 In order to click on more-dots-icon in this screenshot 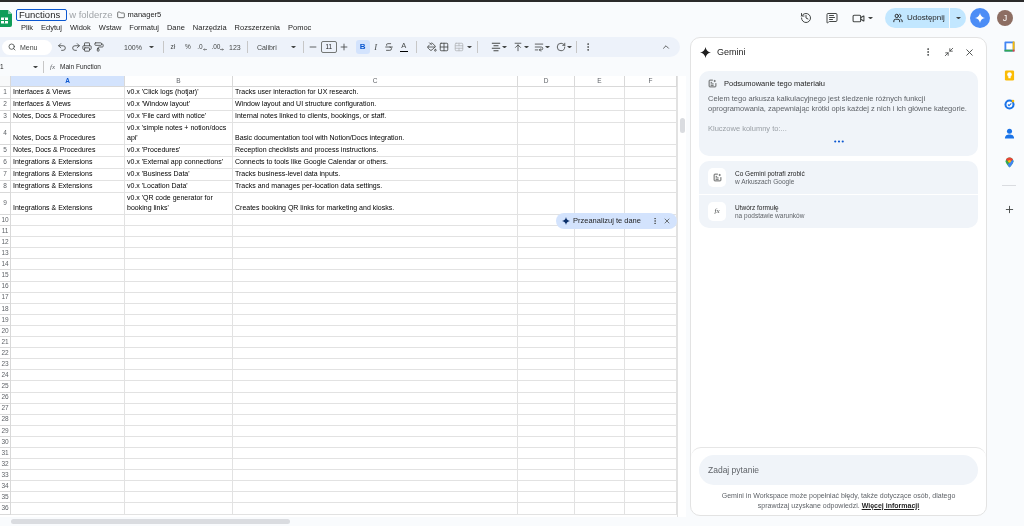, I will do `click(838, 141)`.